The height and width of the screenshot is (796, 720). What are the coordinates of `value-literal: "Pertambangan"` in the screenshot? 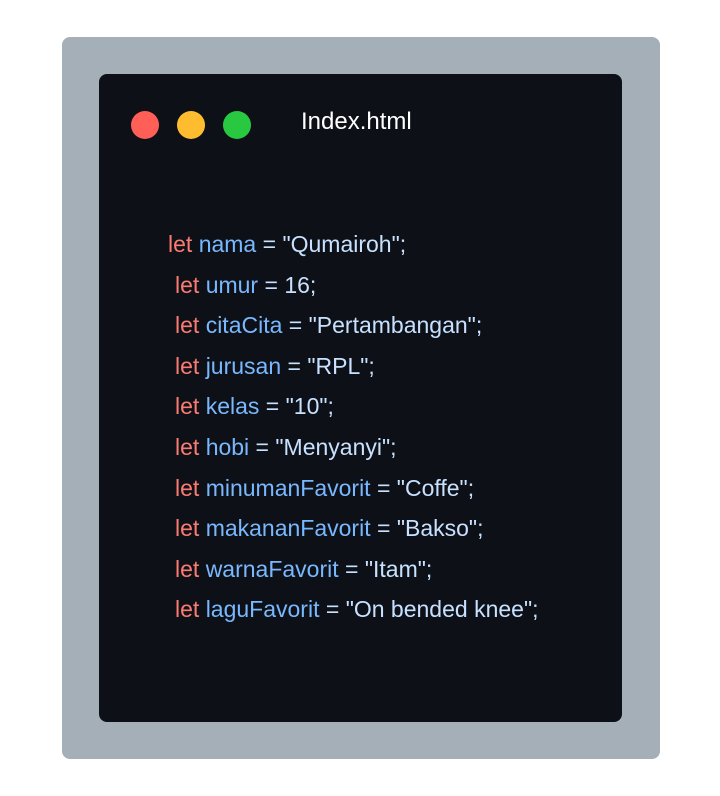 It's located at (392, 325).